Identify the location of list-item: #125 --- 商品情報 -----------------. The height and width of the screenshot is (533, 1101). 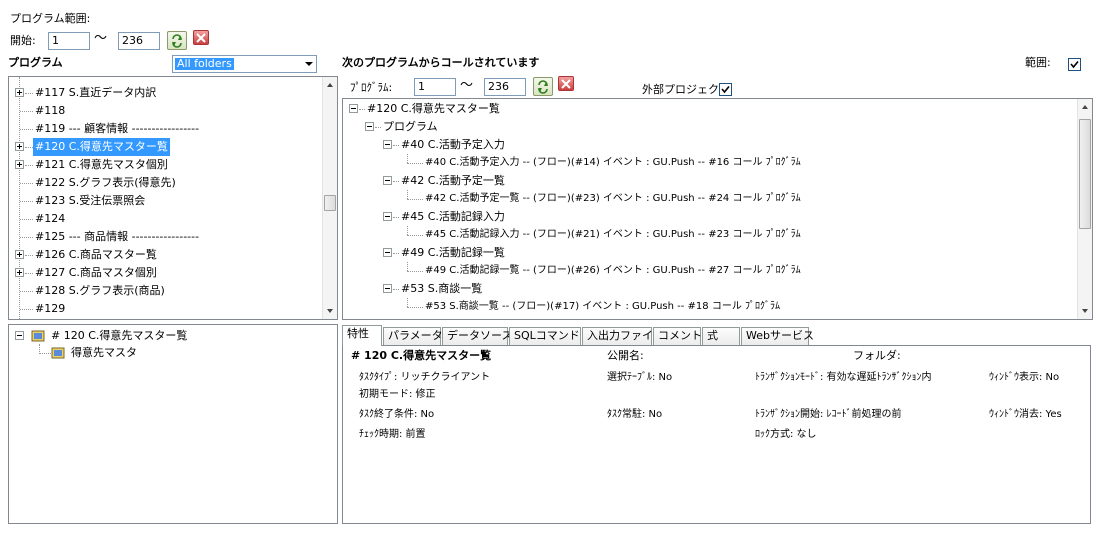
(164, 237).